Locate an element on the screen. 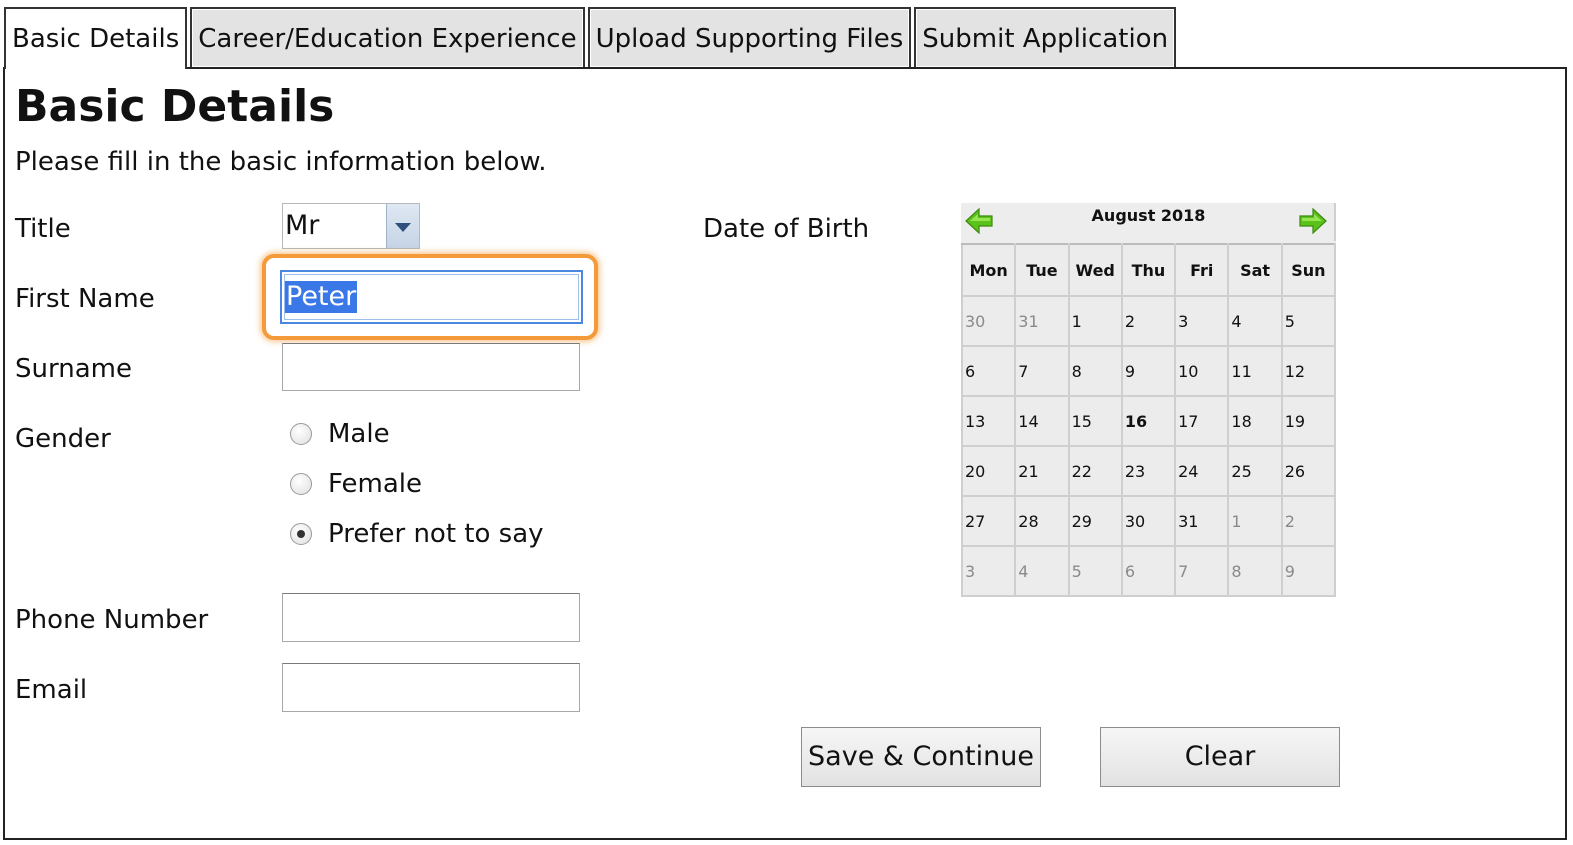  calendar-day-cell: 19 is located at coordinates (1308, 421).